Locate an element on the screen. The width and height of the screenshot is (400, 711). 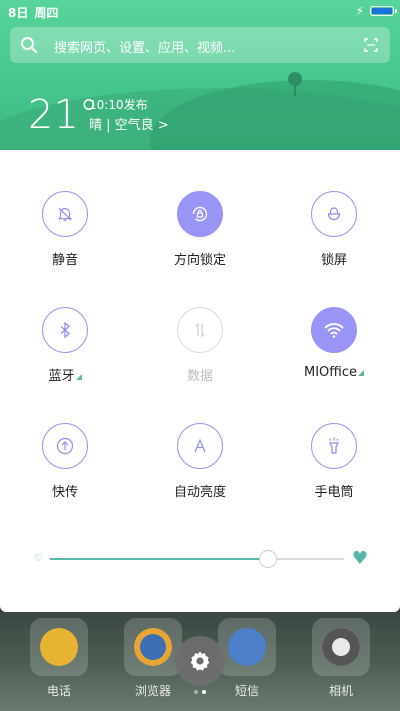
toggle-rotation-lock: 方向锁定 is located at coordinates (200, 229).